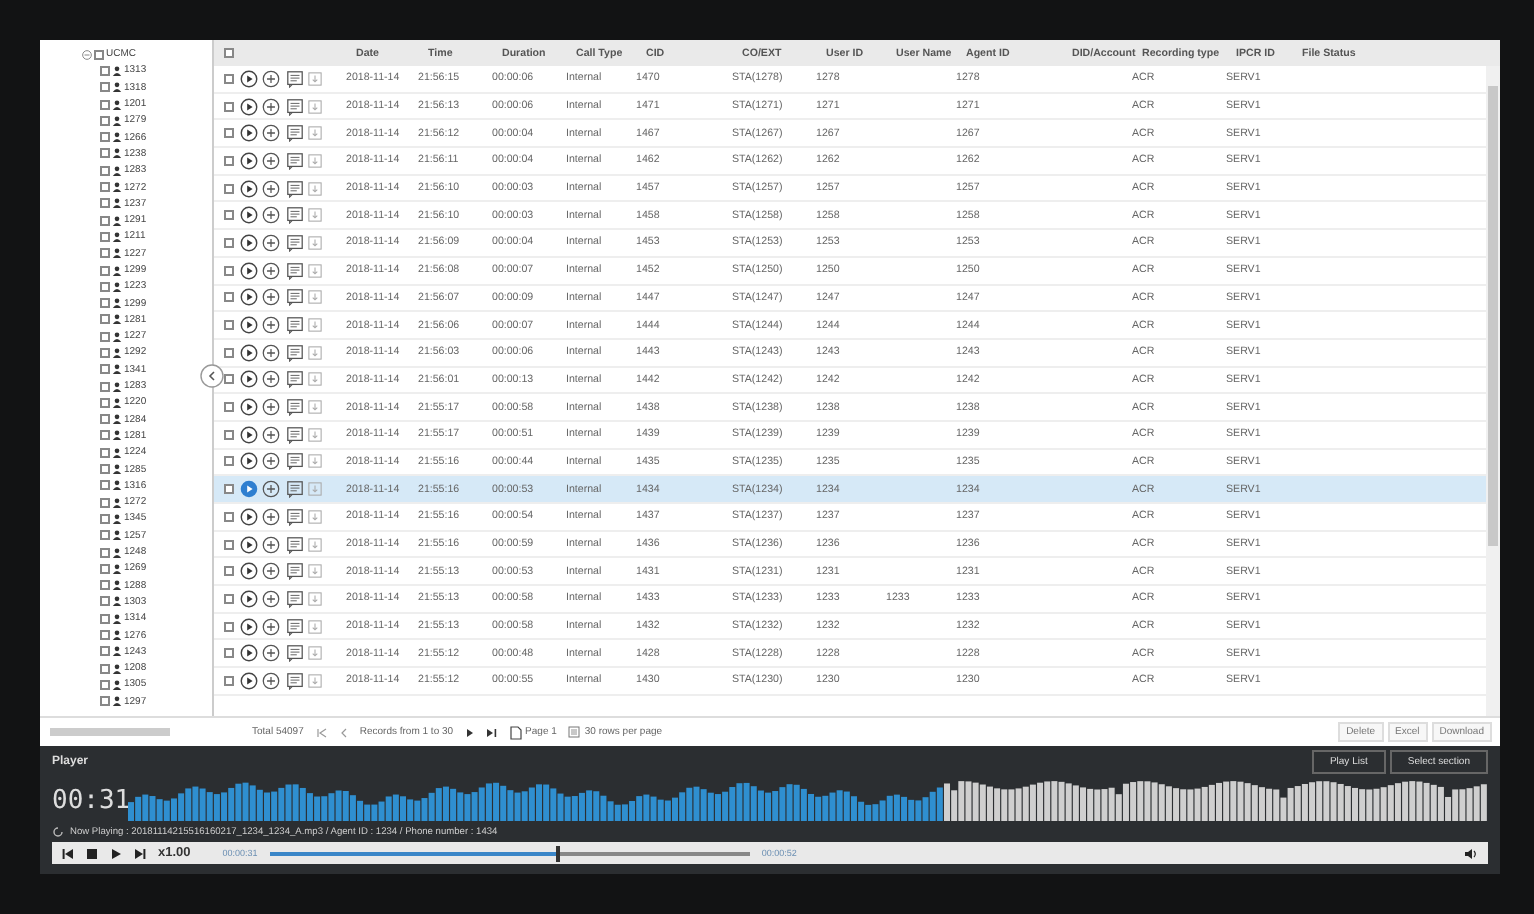 This screenshot has height=914, width=1534. I want to click on volume-icon, so click(1471, 853).